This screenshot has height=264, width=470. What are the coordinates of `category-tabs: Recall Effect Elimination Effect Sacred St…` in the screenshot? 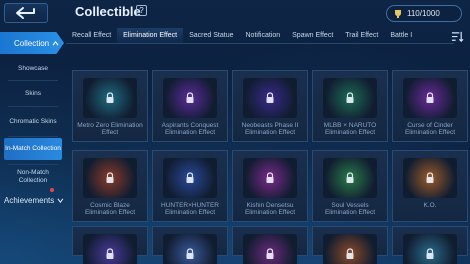 It's located at (260, 36).